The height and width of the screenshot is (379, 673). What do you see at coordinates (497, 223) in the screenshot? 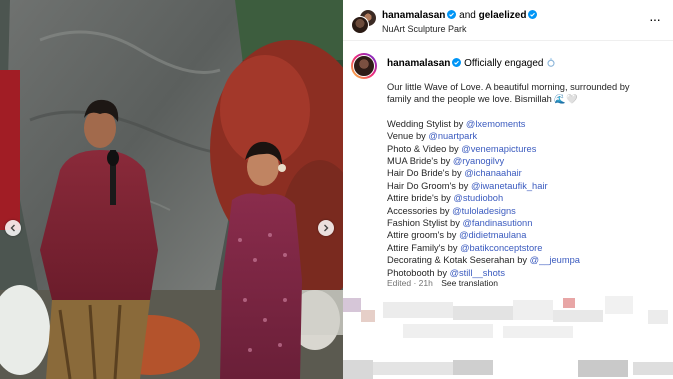
I see `credit-mention-link: @fandinasutionn` at bounding box center [497, 223].